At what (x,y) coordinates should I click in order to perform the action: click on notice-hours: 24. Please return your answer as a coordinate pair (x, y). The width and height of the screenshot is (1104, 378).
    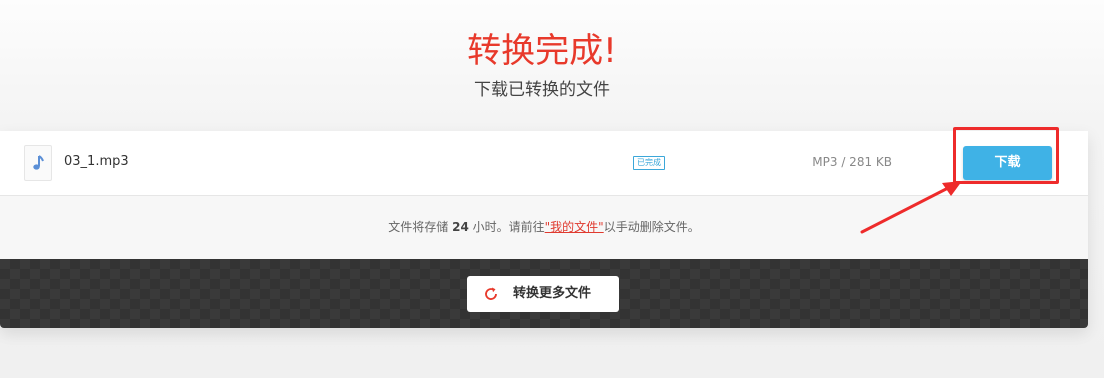
    Looking at the image, I should click on (460, 227).